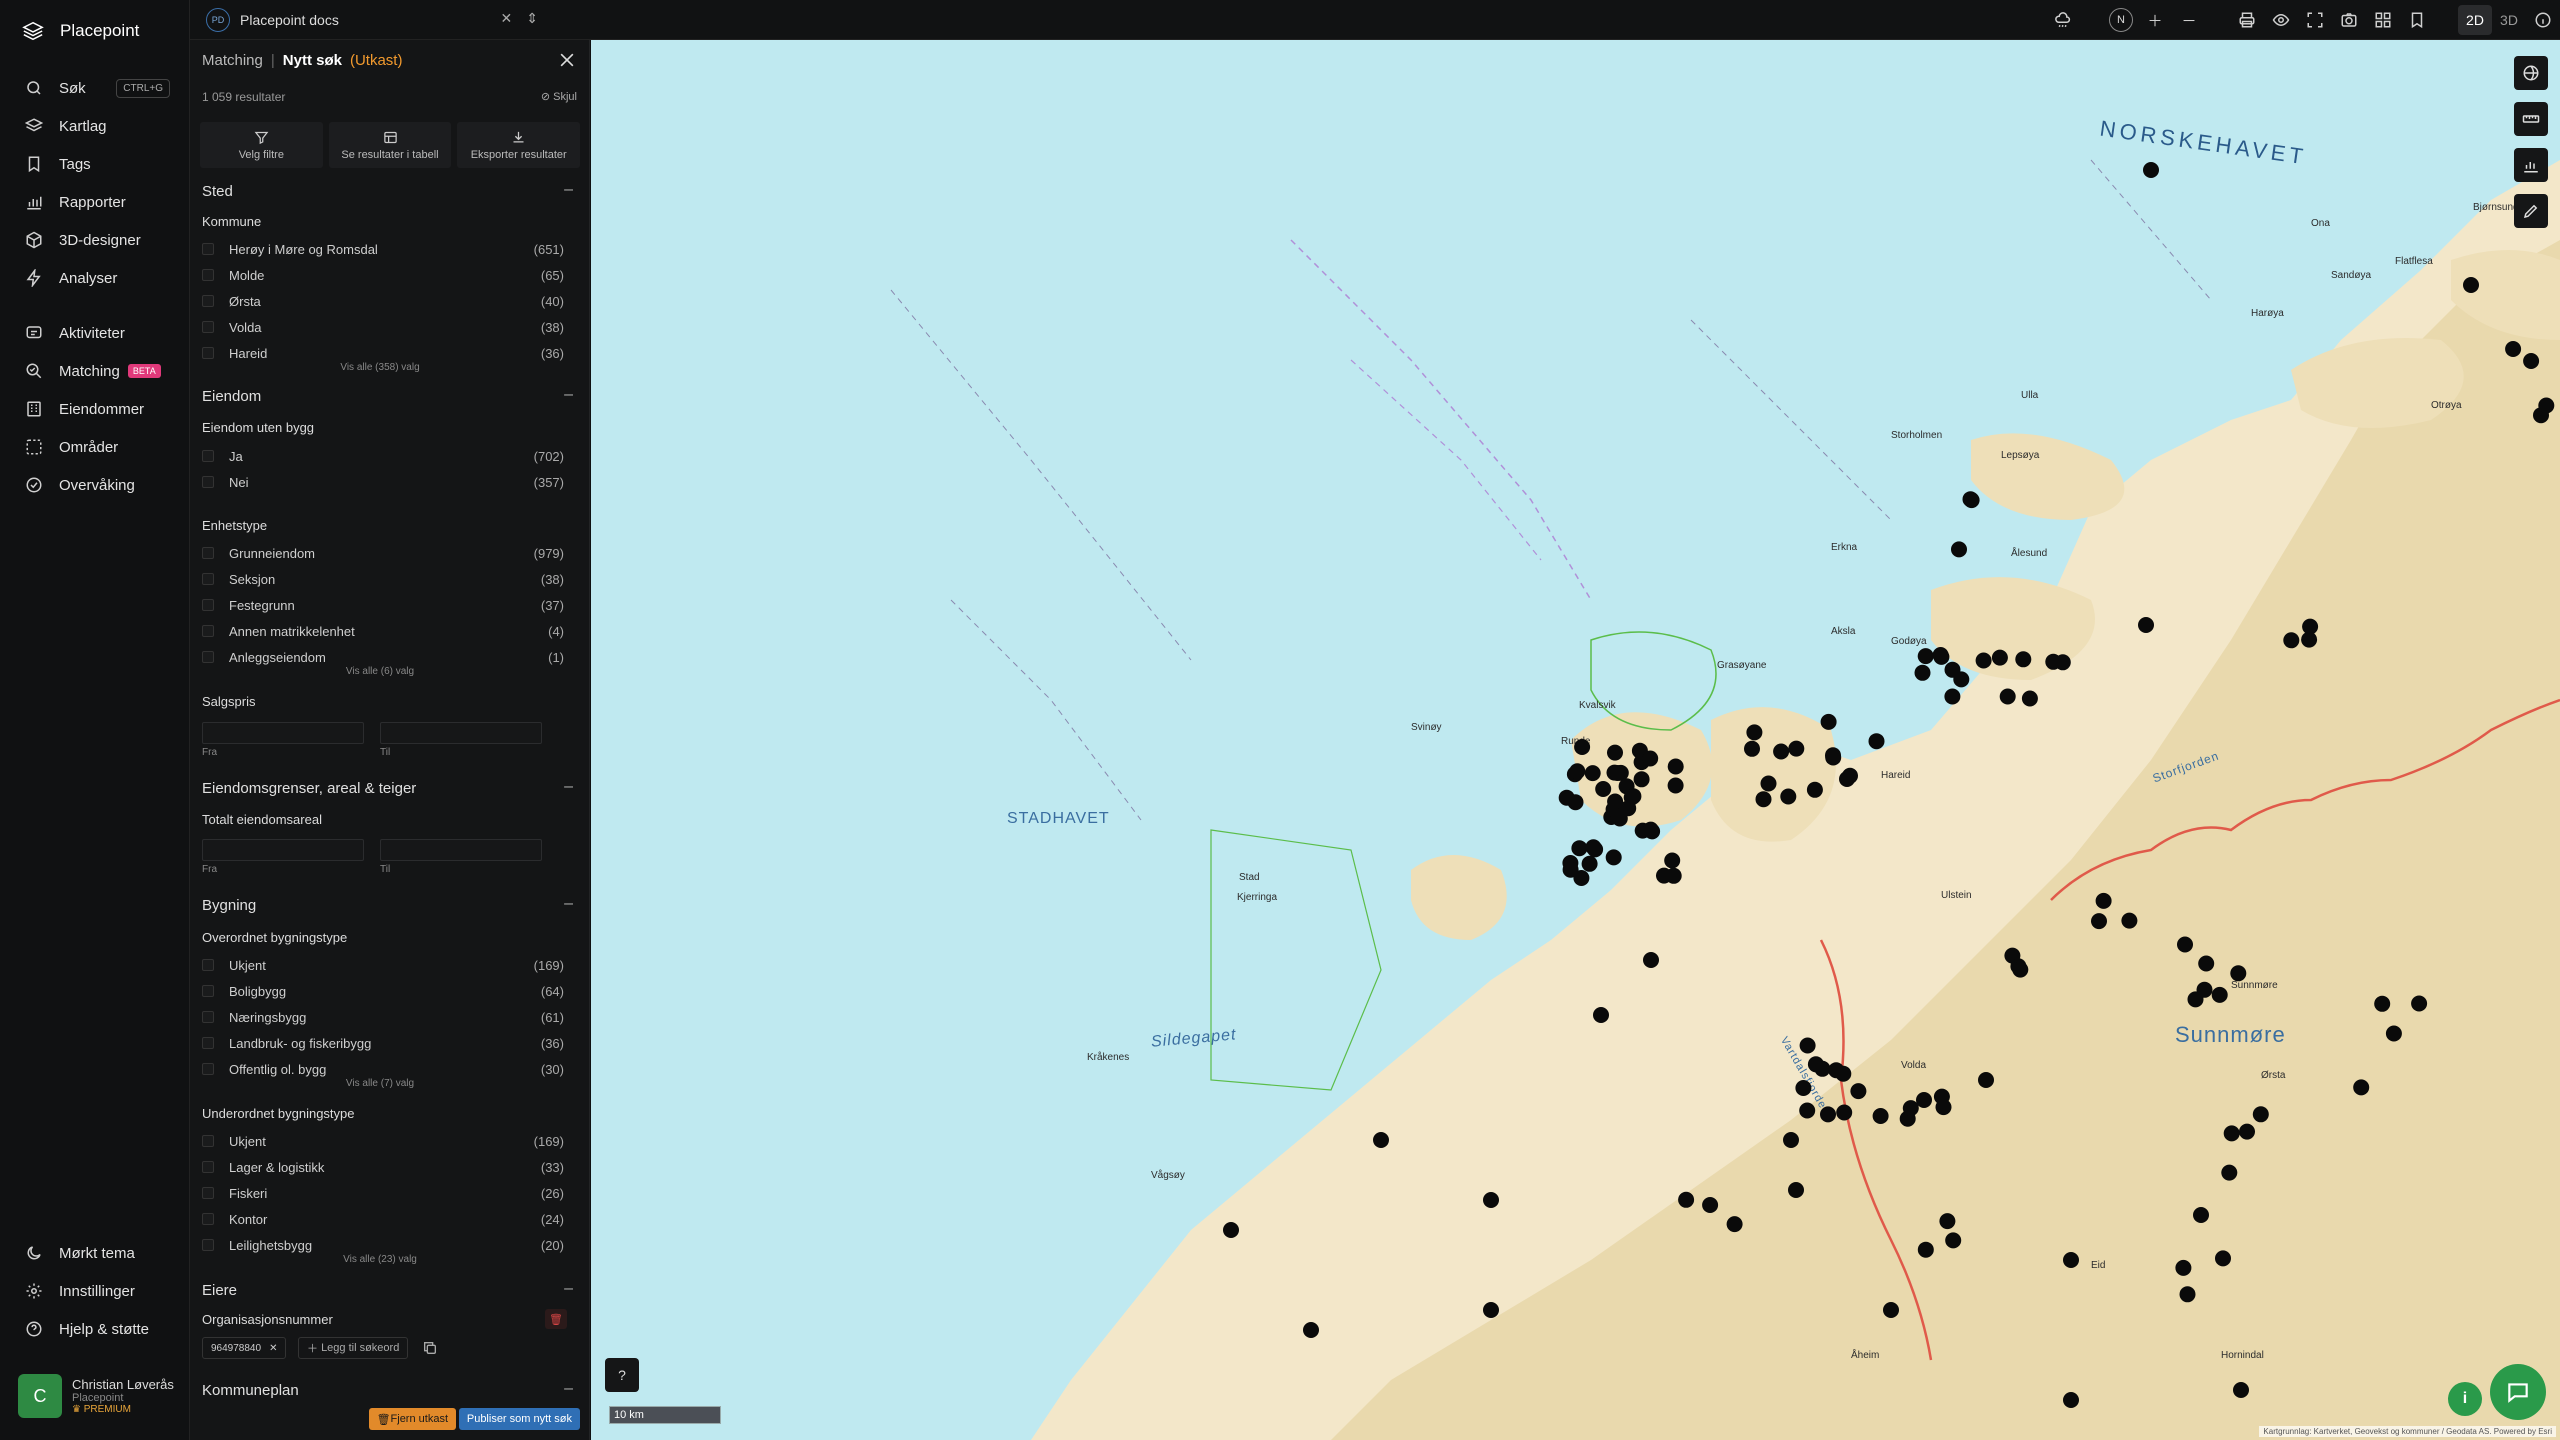 The image size is (2560, 1440). What do you see at coordinates (219, 1290) in the screenshot?
I see `section-title-eiere: Eiere` at bounding box center [219, 1290].